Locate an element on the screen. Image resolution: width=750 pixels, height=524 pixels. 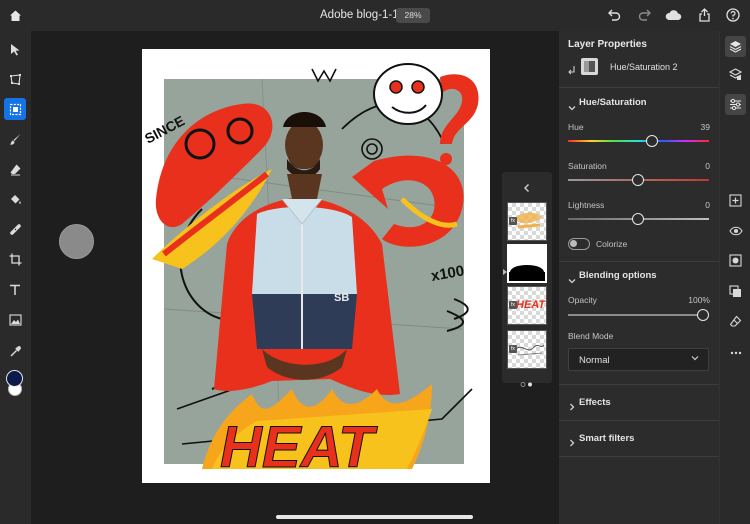
effects-section-title: Effects is located at coordinates (595, 402).